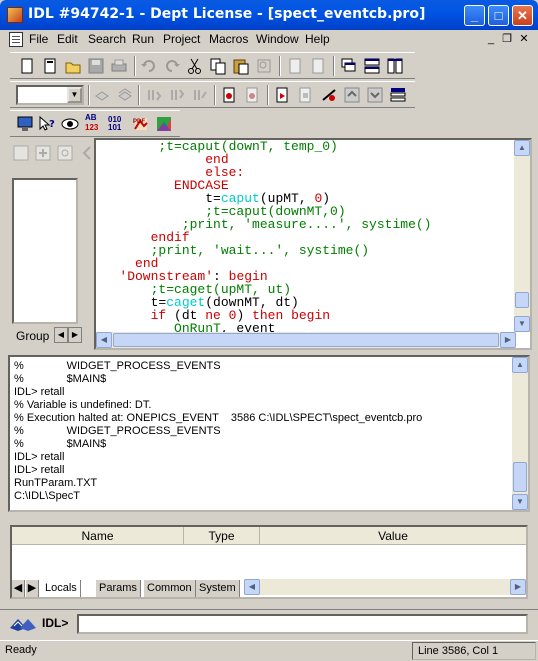 This screenshot has height=661, width=538. I want to click on hscroll-thumb, so click(306, 340).